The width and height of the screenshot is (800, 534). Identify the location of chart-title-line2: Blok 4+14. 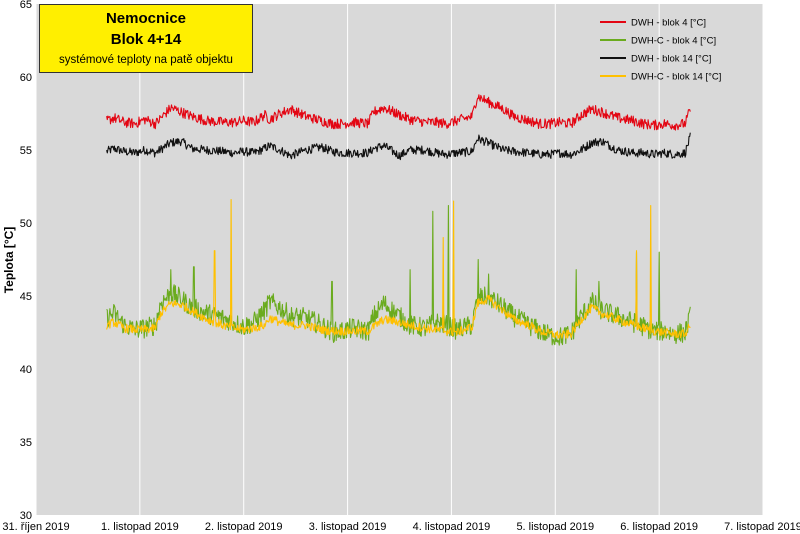
(146, 39).